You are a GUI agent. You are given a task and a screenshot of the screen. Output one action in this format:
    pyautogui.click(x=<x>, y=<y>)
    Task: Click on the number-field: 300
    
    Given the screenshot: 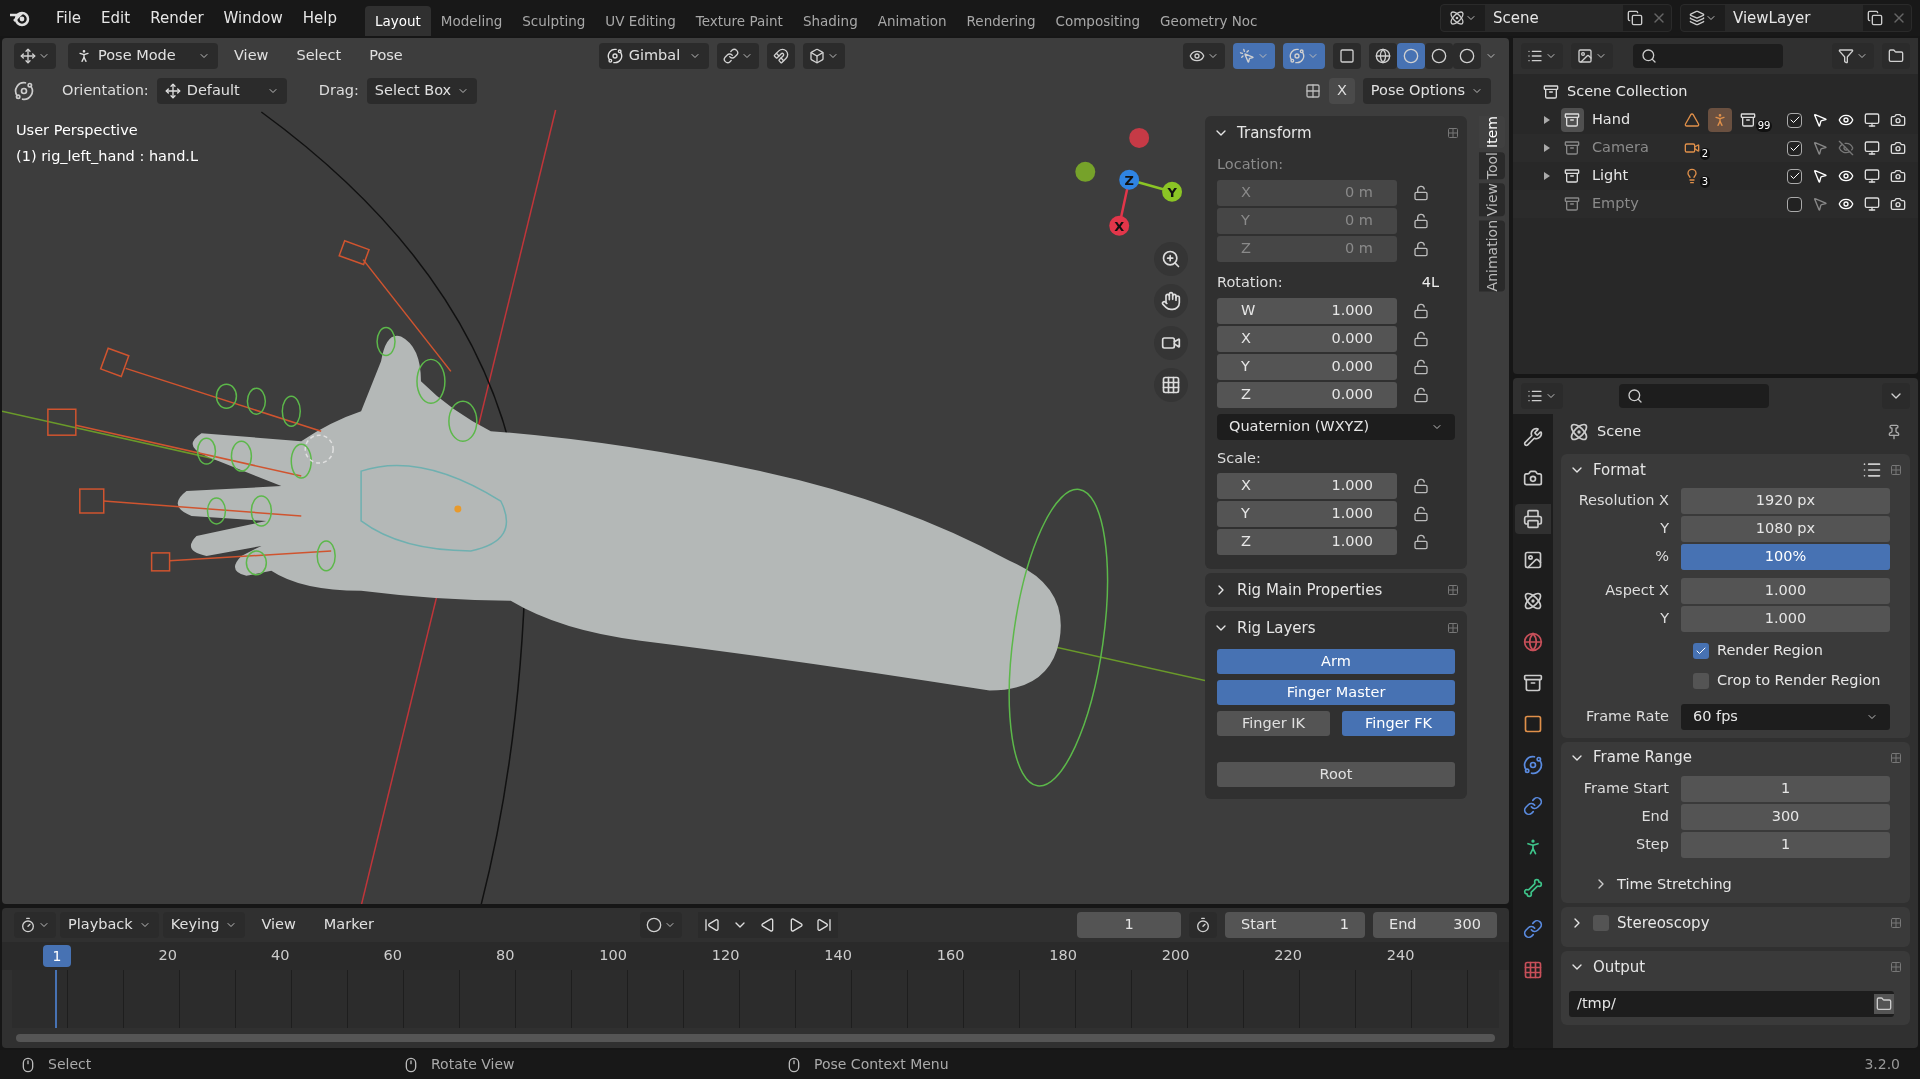 What is the action you would take?
    pyautogui.click(x=1785, y=816)
    